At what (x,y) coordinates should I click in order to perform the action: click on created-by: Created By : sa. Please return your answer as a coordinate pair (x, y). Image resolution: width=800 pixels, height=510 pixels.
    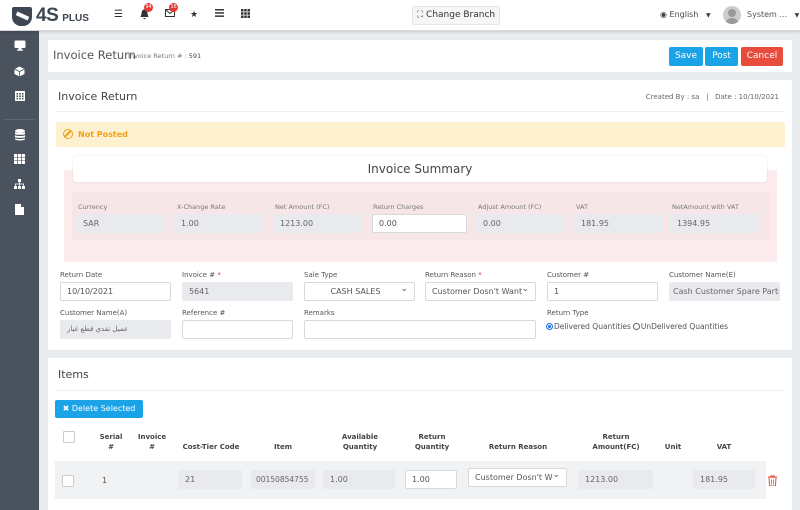
    Looking at the image, I should click on (672, 97).